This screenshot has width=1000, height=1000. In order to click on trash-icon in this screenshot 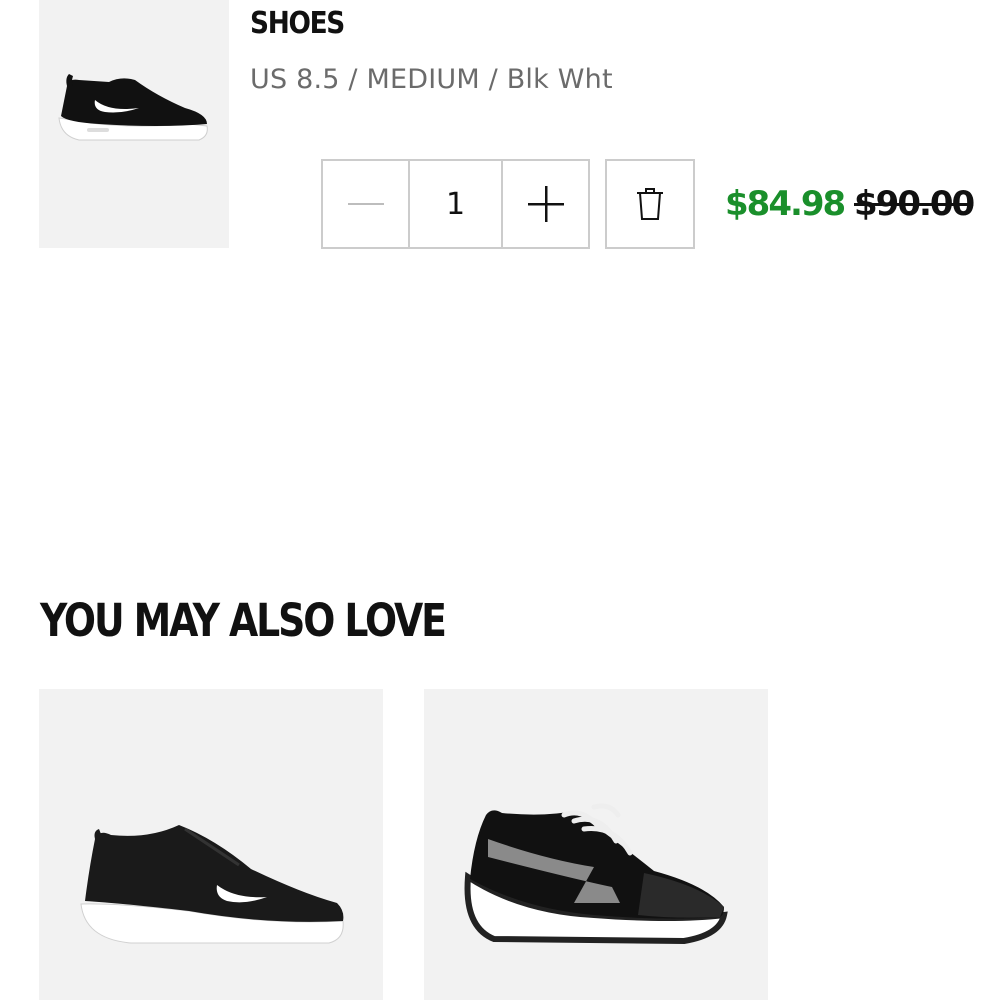, I will do `click(650, 204)`.